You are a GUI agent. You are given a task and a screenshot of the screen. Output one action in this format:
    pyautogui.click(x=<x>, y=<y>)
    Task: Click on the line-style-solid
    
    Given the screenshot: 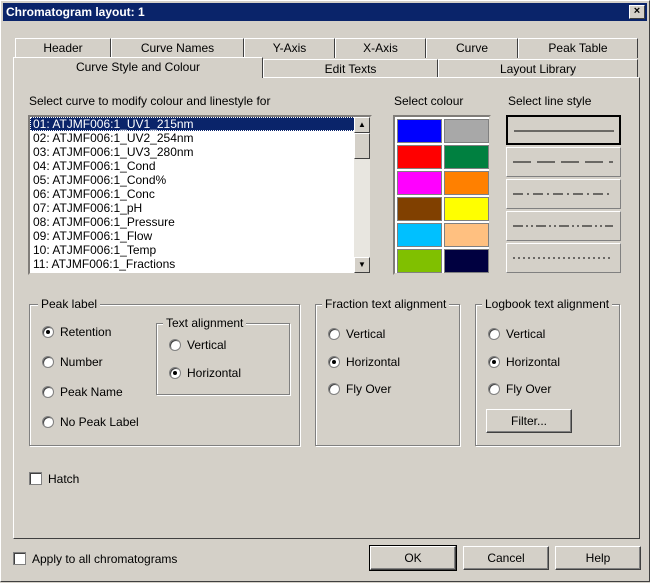 What is the action you would take?
    pyautogui.click(x=563, y=130)
    